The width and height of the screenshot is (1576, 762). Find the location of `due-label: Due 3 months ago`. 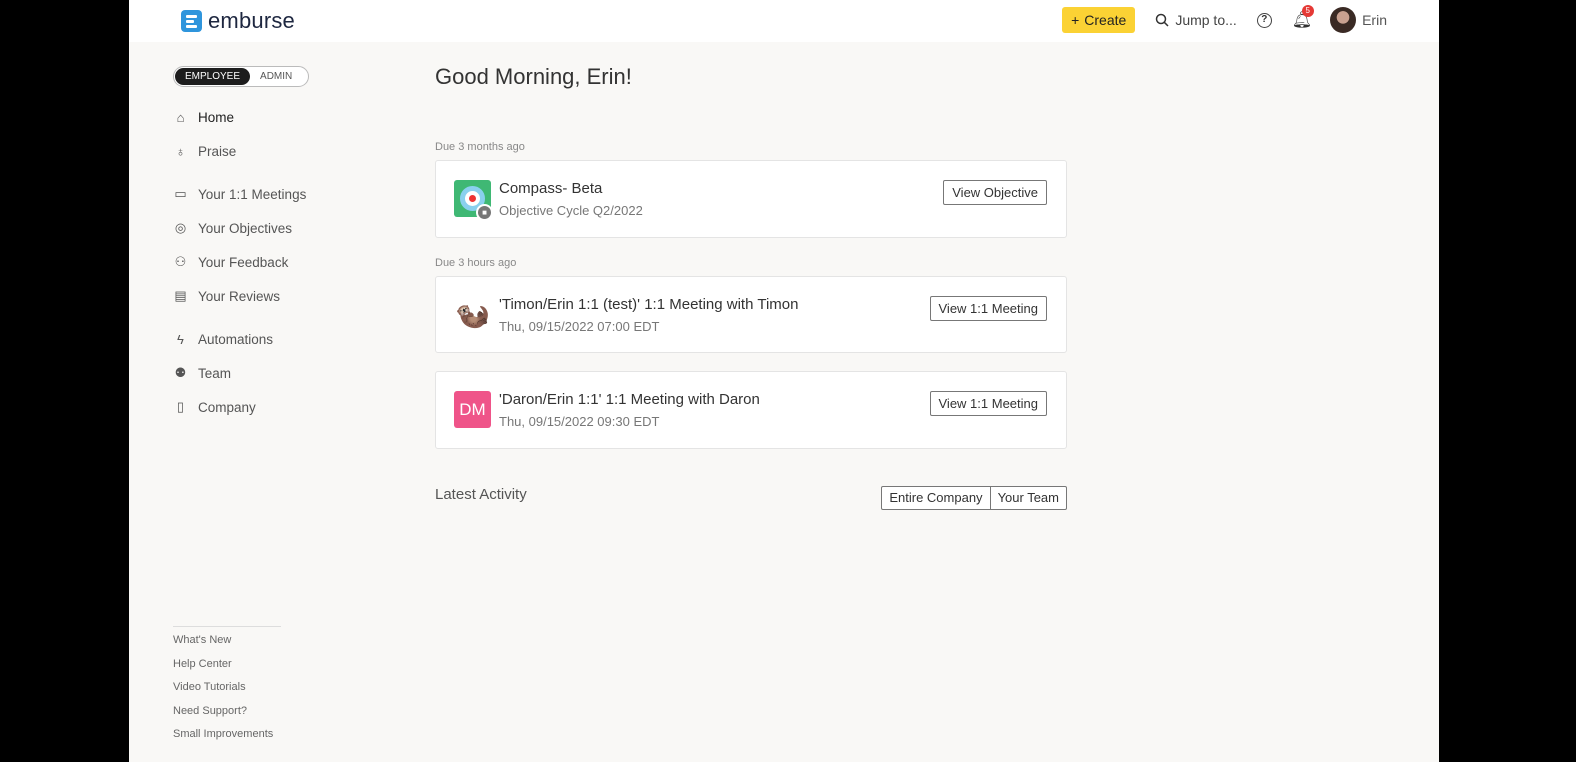

due-label: Due 3 months ago is located at coordinates (480, 147).